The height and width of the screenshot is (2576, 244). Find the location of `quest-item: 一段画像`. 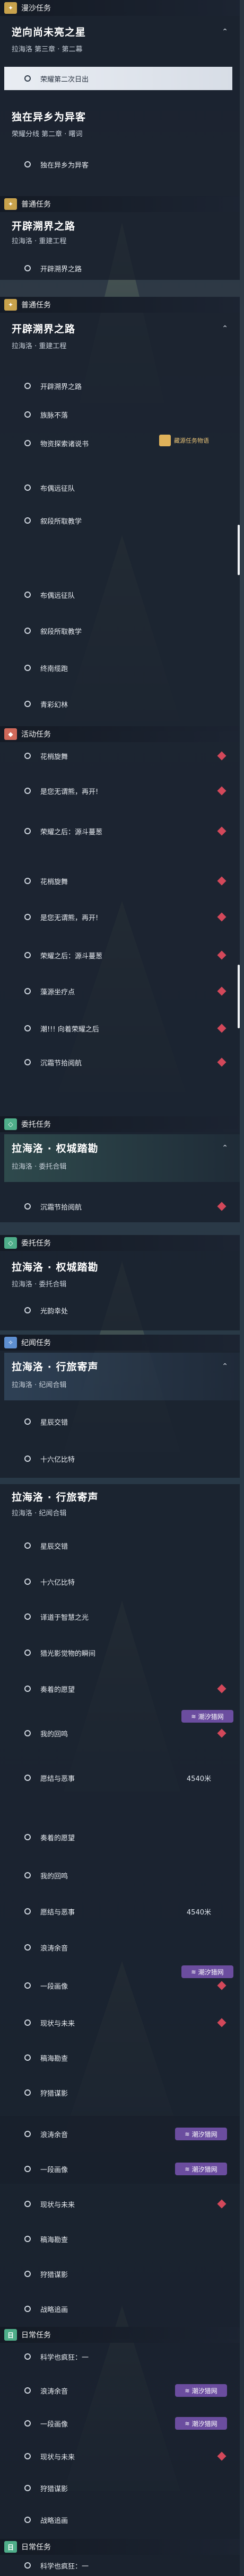

quest-item: 一段画像 is located at coordinates (118, 1985).